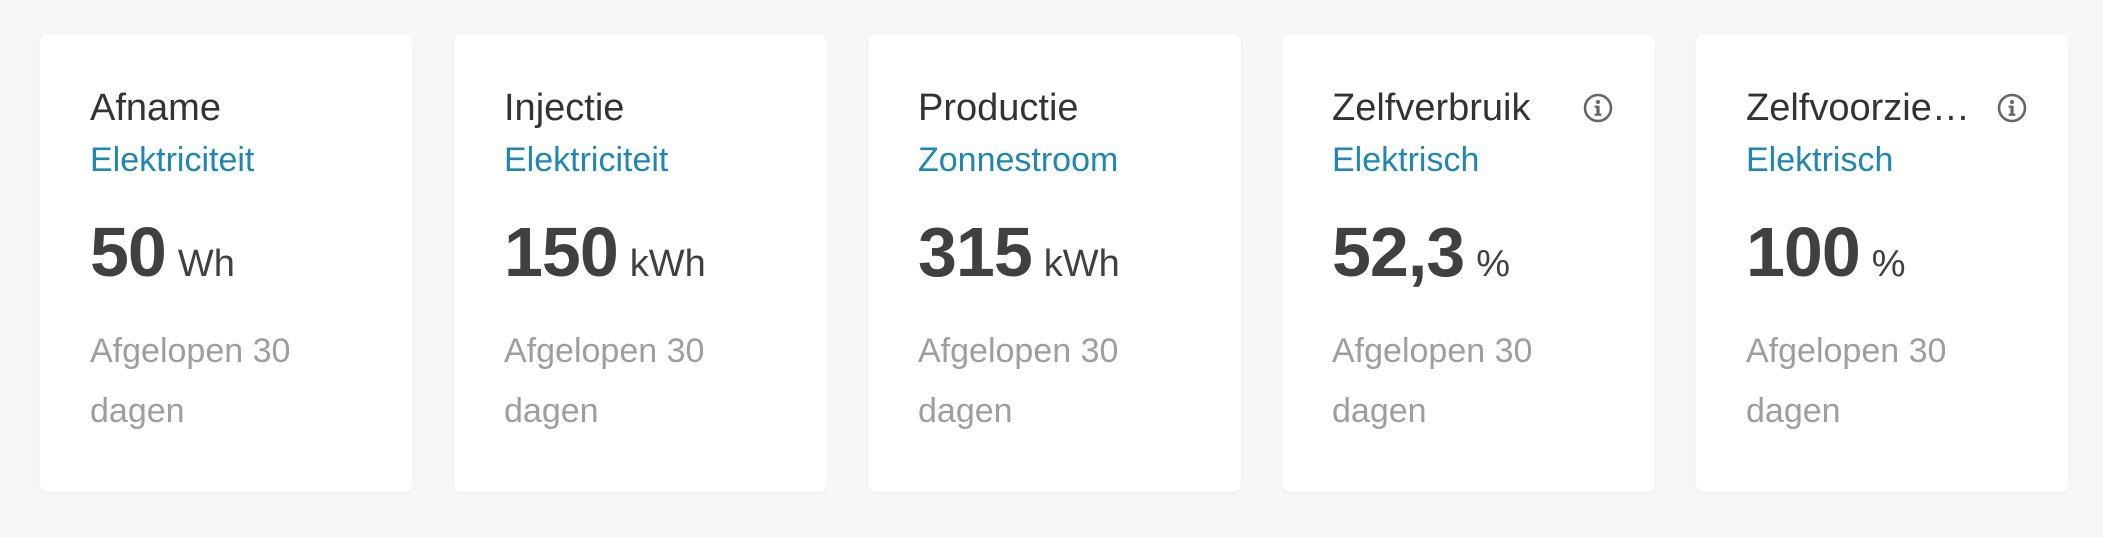 This screenshot has height=537, width=2103. I want to click on card-header: Zelfverbruik, so click(1472, 108).